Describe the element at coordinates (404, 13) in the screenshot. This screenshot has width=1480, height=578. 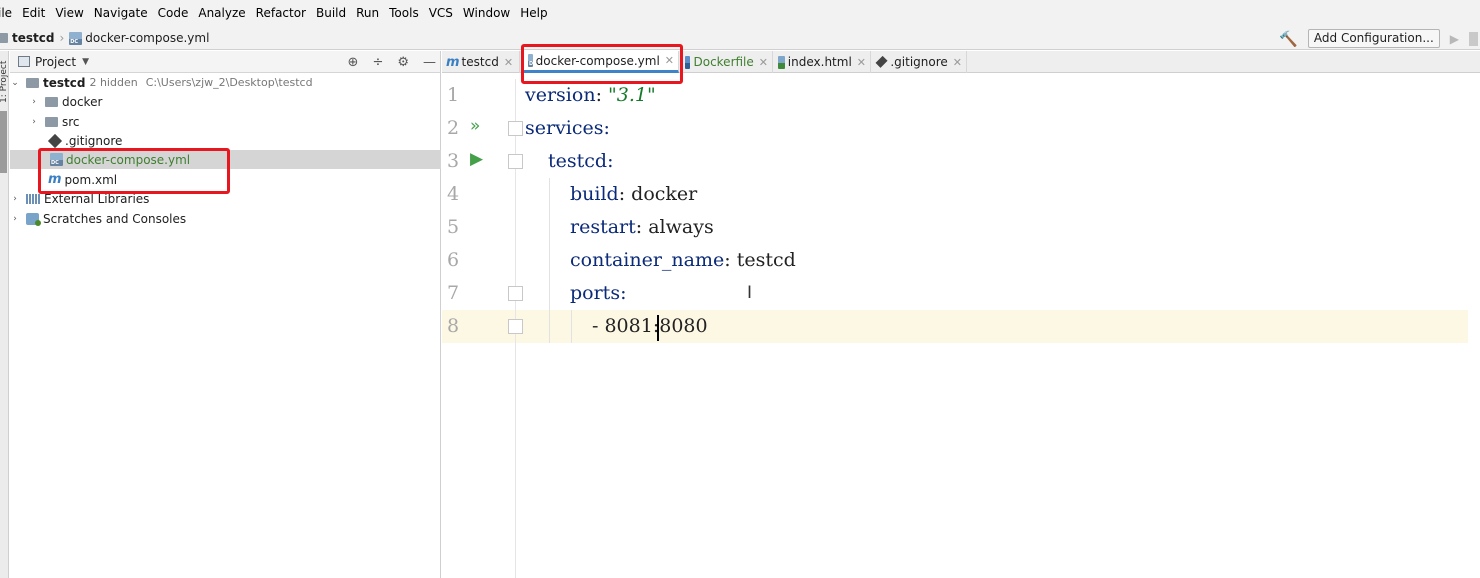
I see `menu-tools: Tools` at that location.